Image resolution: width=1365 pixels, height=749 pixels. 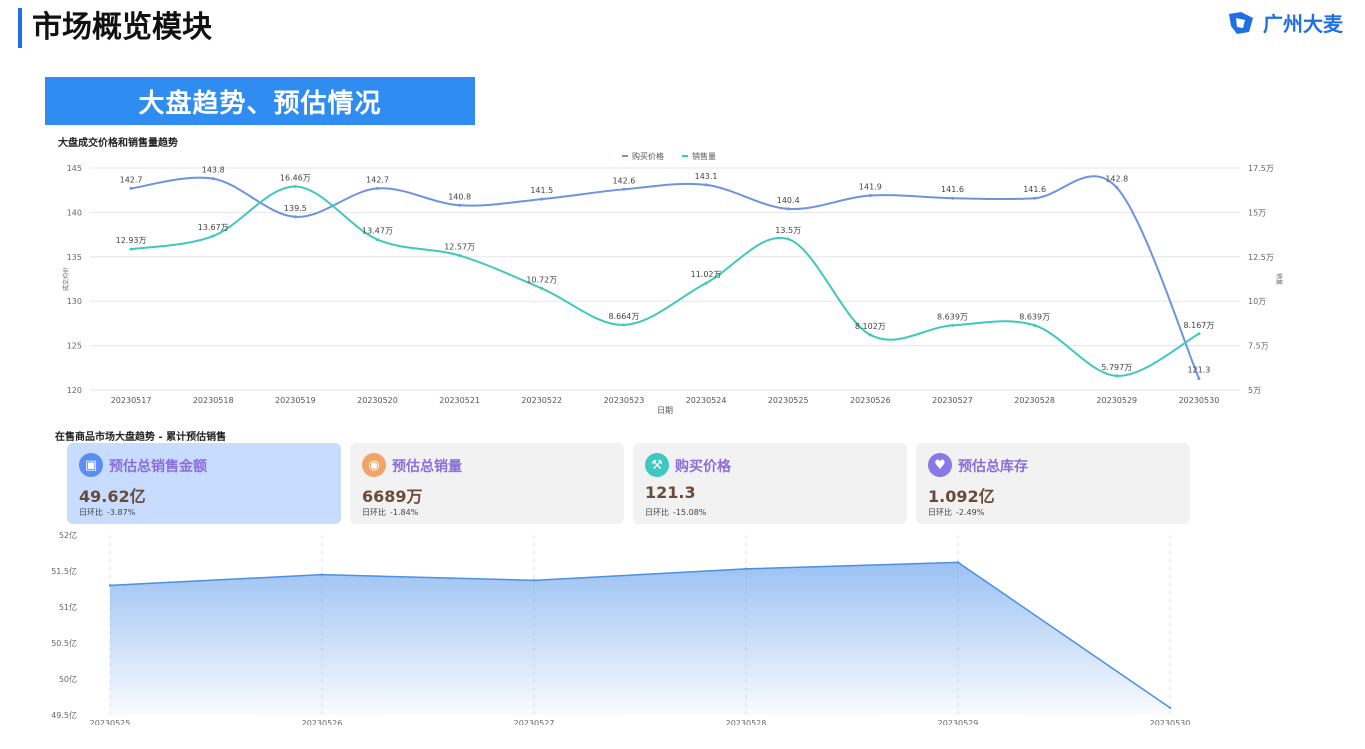 What do you see at coordinates (74, 257) in the screenshot?
I see `y-tick-label: 135` at bounding box center [74, 257].